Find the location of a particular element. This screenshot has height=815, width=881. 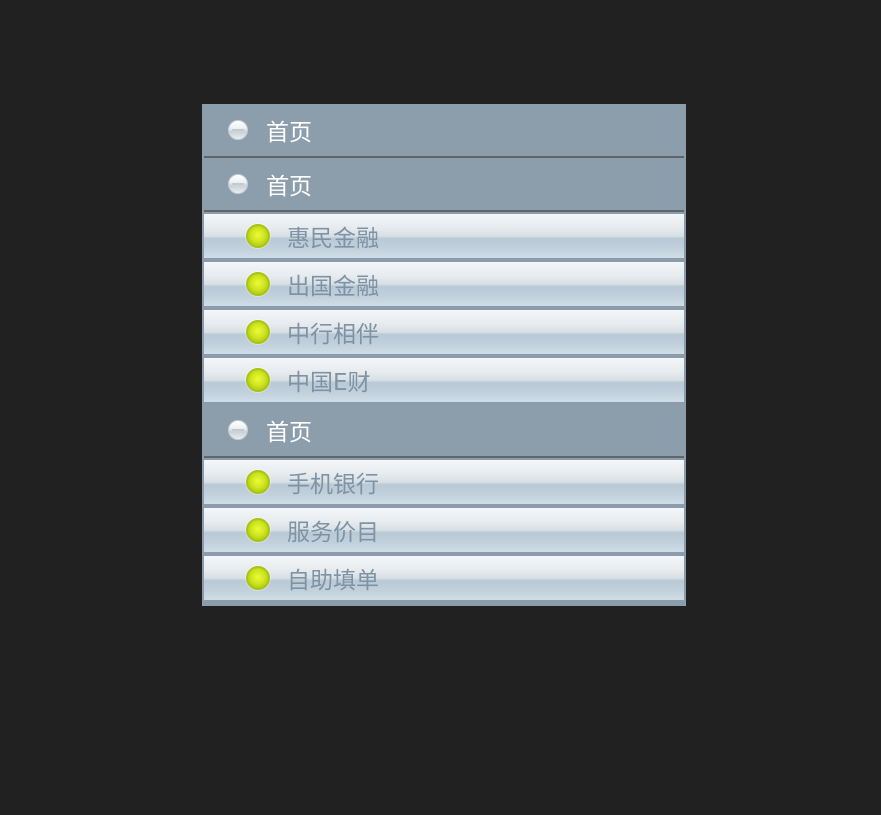

menu-item-huimin-finance: 惠民金融 is located at coordinates (444, 236).